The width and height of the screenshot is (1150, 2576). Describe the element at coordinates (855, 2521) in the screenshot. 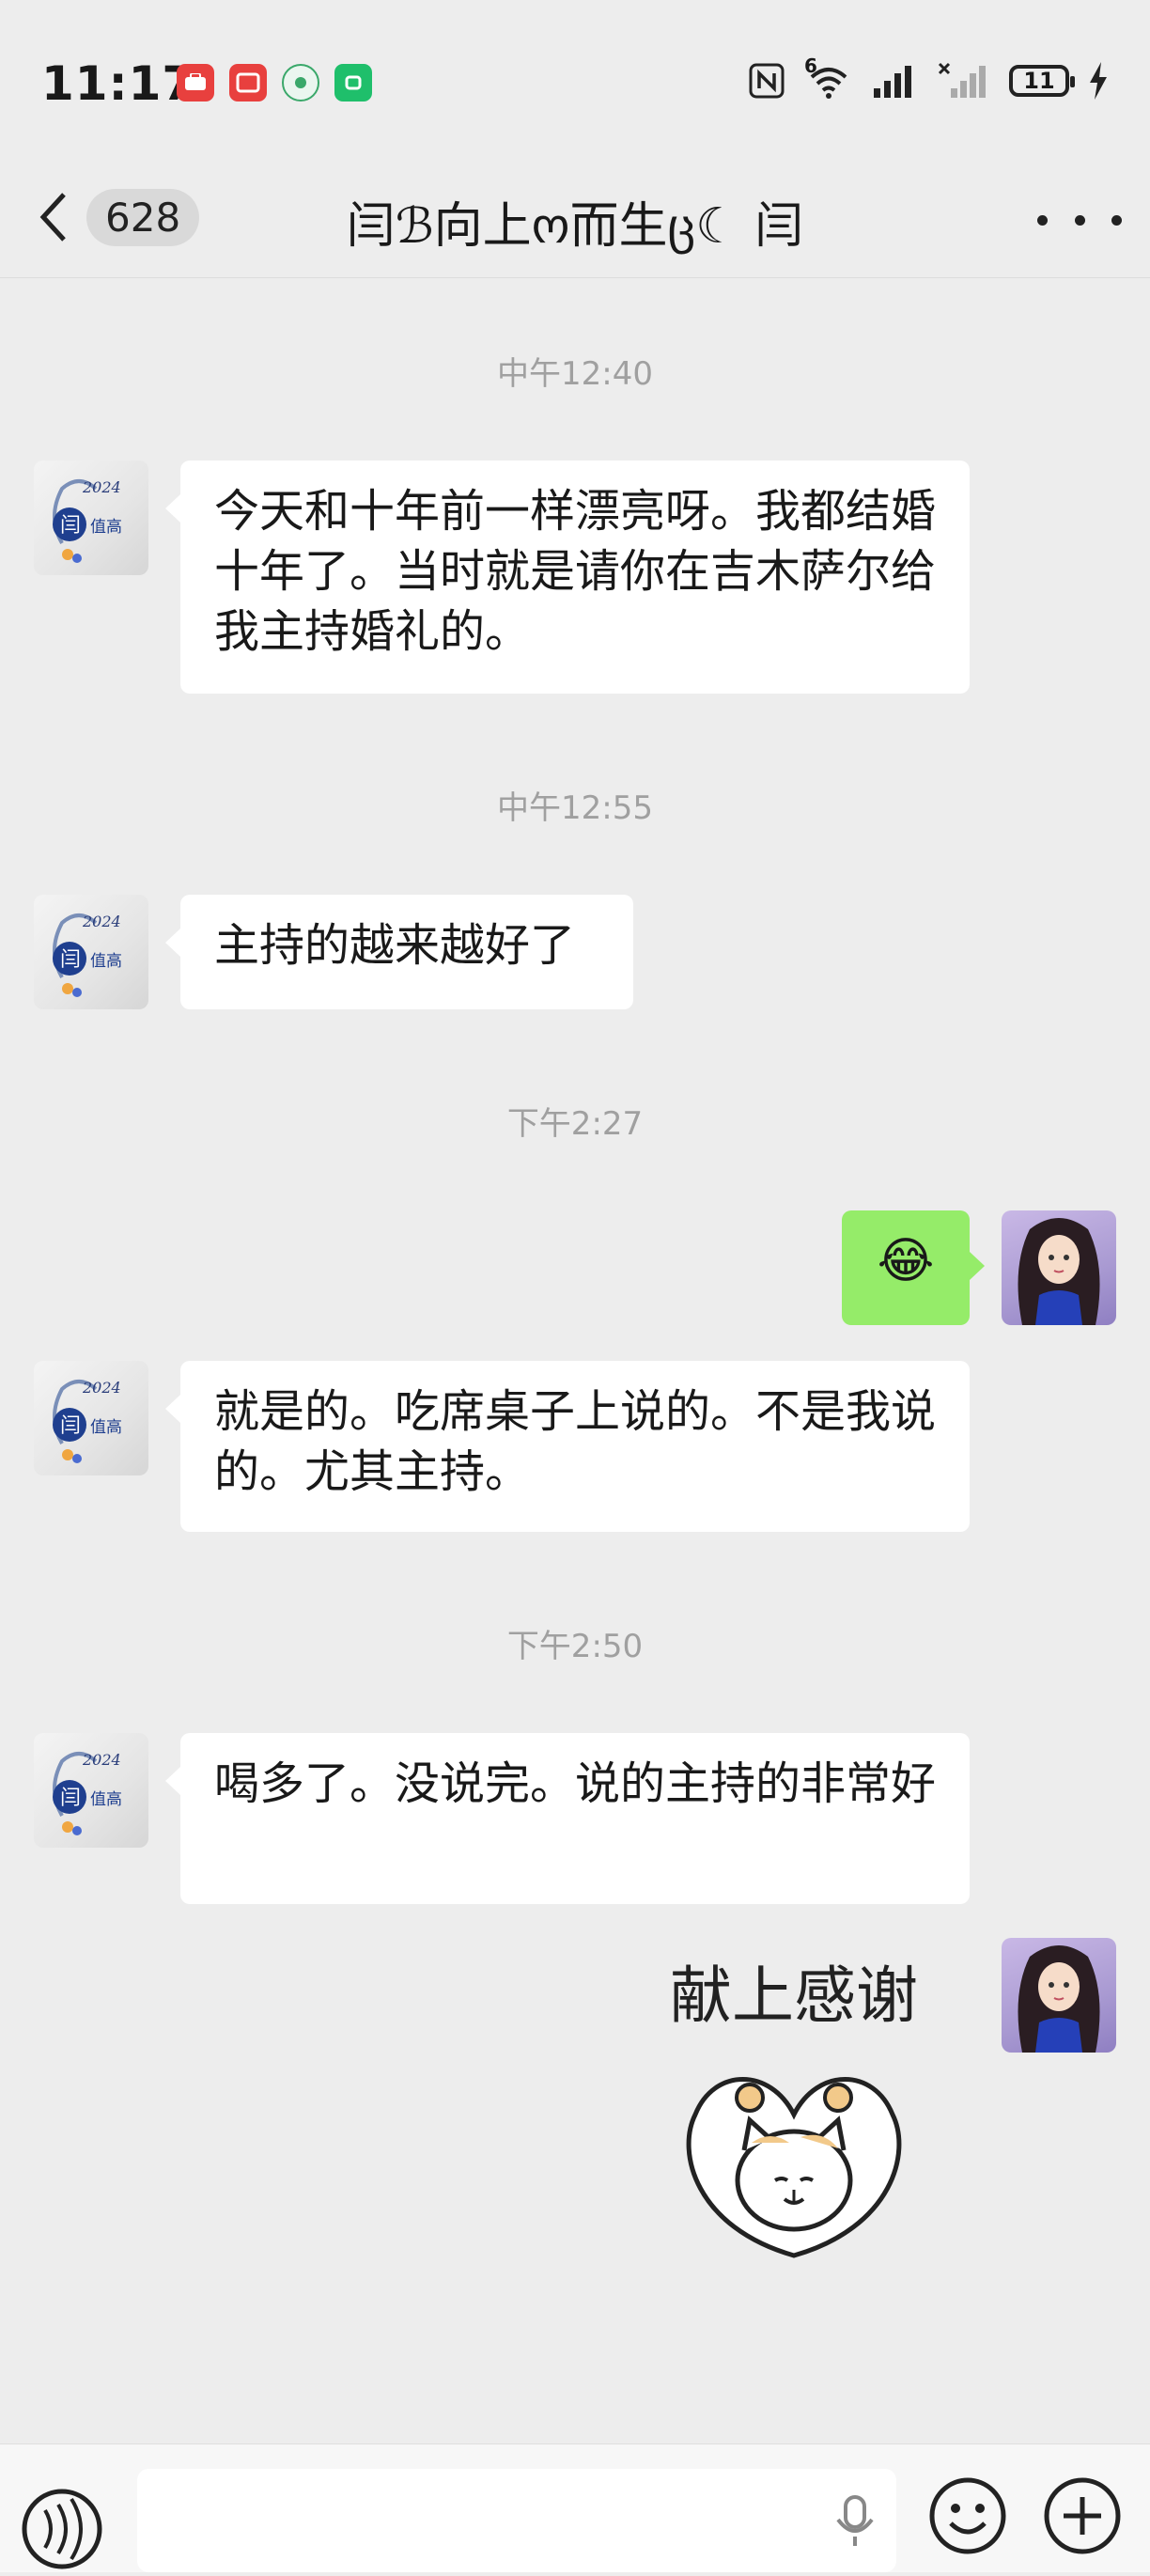

I see `mic-icon` at that location.